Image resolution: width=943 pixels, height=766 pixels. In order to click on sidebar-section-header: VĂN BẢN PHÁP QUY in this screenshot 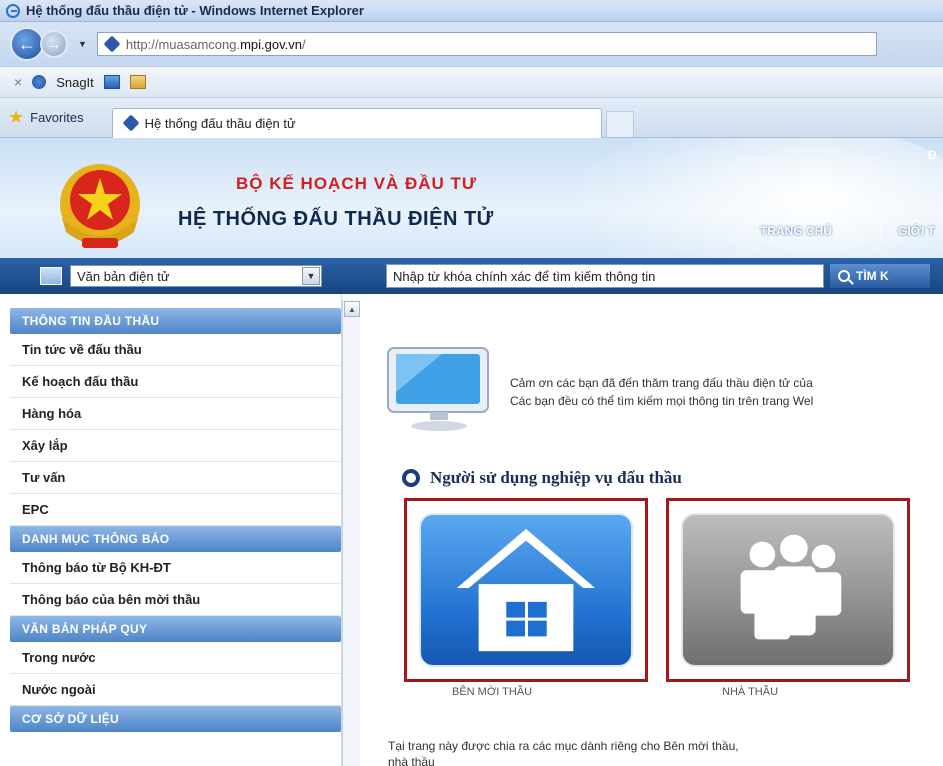, I will do `click(175, 629)`.